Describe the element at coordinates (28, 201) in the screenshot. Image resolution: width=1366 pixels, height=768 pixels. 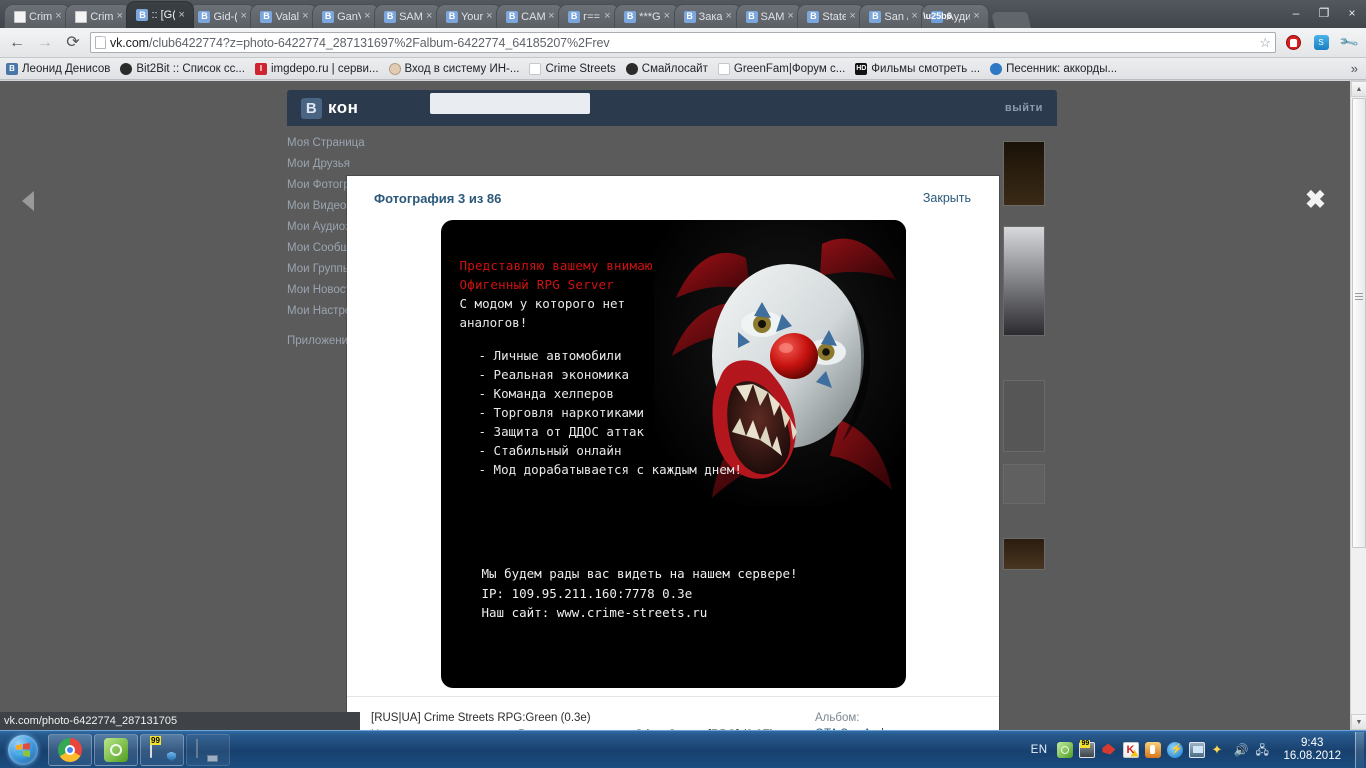
I see `previous-photo-arrow-icon` at that location.